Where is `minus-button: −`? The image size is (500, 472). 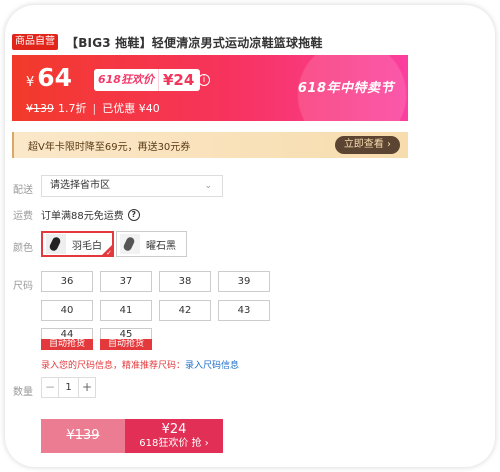 minus-button: − is located at coordinates (50, 387).